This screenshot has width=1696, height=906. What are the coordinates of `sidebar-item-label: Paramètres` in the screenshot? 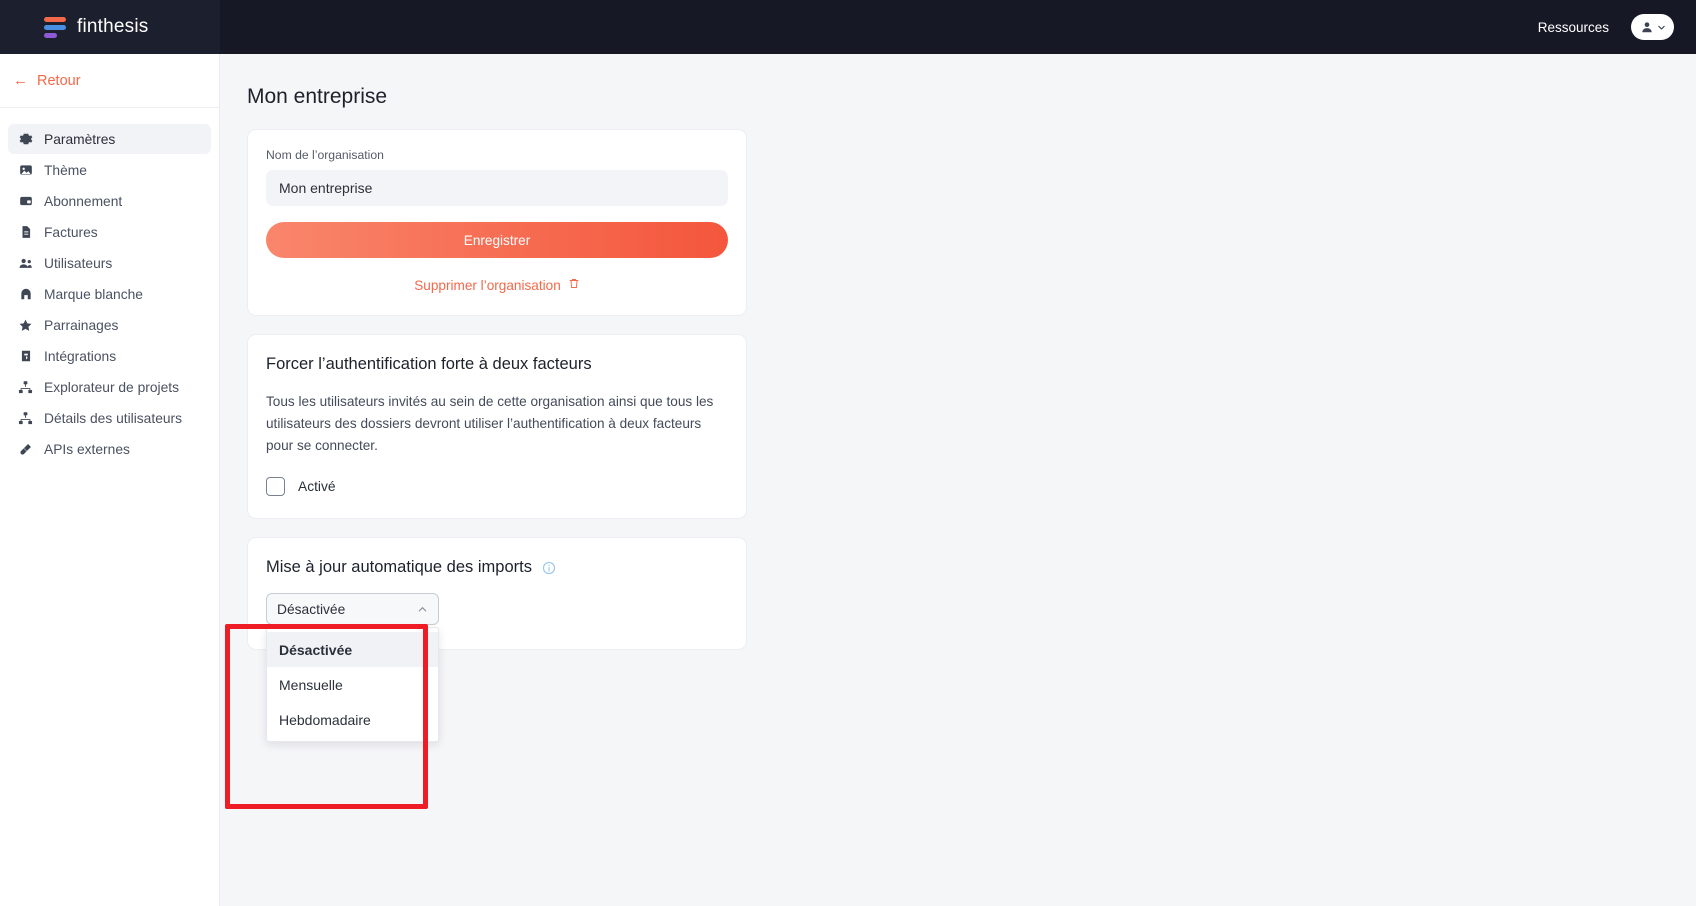 It's located at (80, 139).